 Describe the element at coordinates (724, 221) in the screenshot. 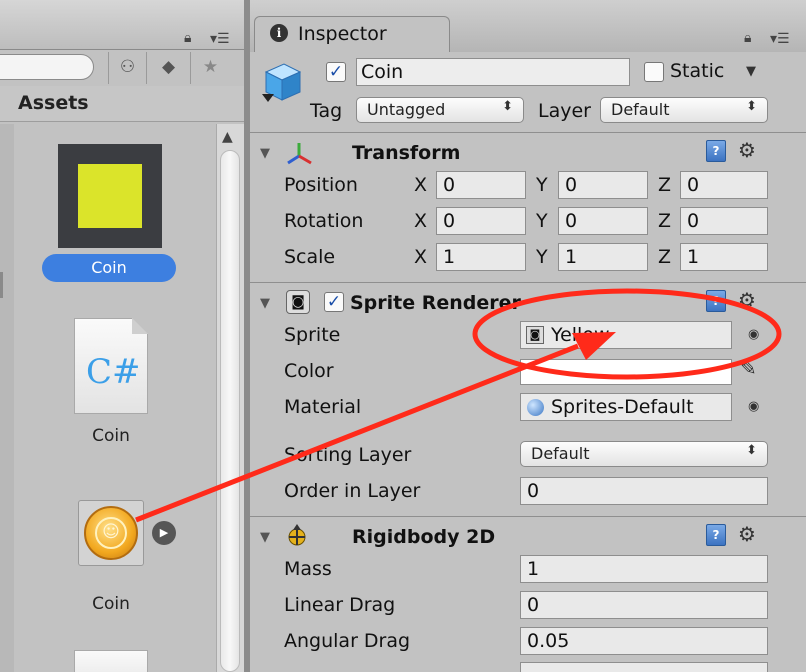

I see `rotation-z-field: 0` at that location.